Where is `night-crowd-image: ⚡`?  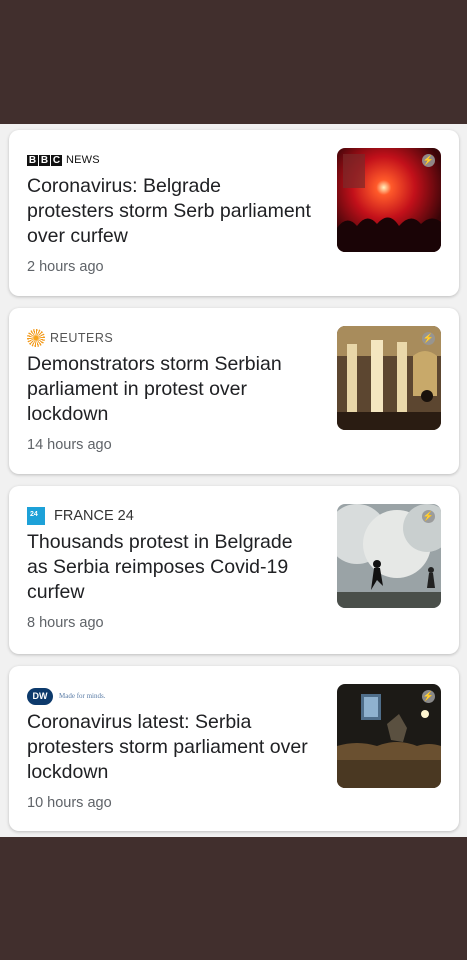
night-crowd-image: ⚡ is located at coordinates (389, 736).